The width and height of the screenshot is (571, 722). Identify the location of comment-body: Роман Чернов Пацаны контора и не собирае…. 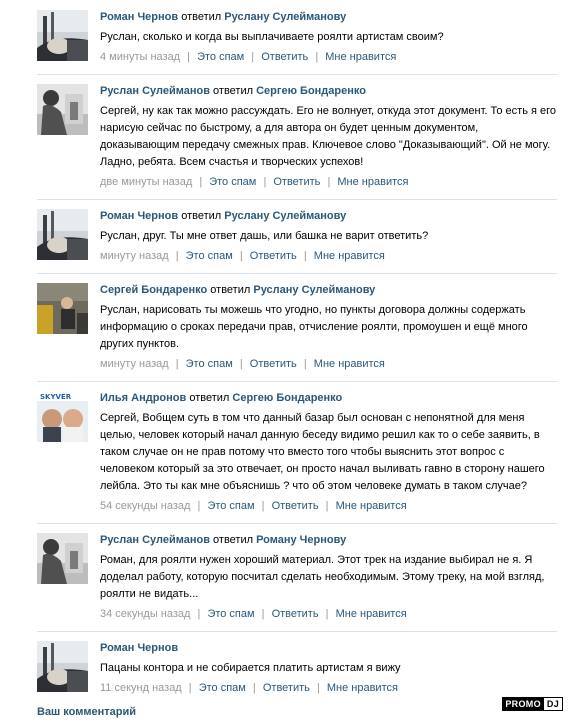
(328, 668).